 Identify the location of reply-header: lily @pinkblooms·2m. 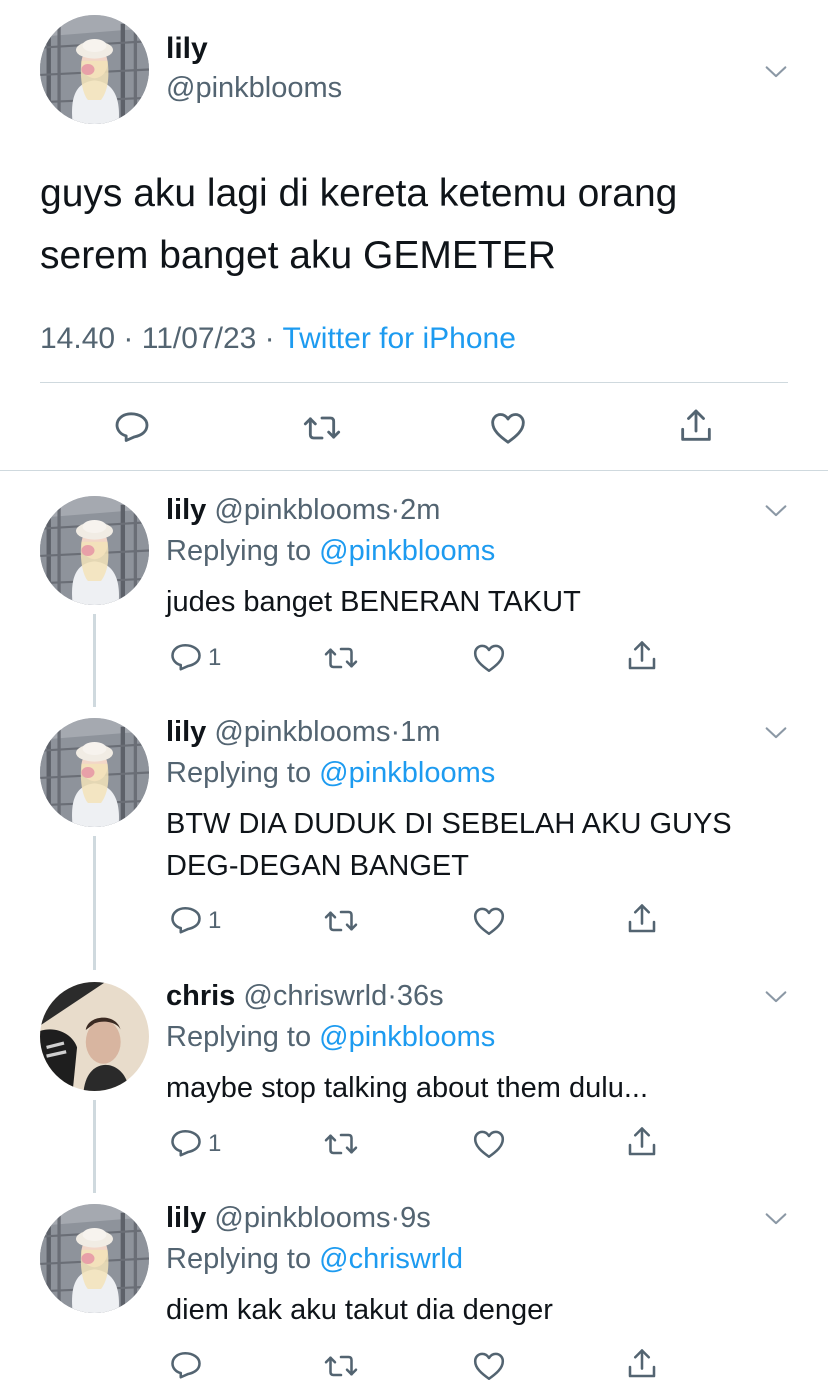
(303, 510).